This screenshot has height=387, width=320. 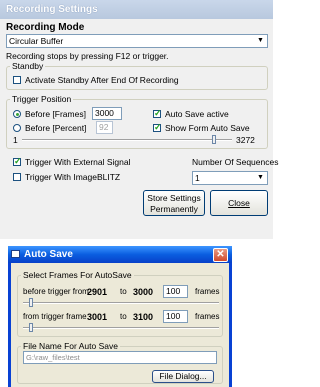 I want to click on sequences-value: 1, so click(x=197, y=178).